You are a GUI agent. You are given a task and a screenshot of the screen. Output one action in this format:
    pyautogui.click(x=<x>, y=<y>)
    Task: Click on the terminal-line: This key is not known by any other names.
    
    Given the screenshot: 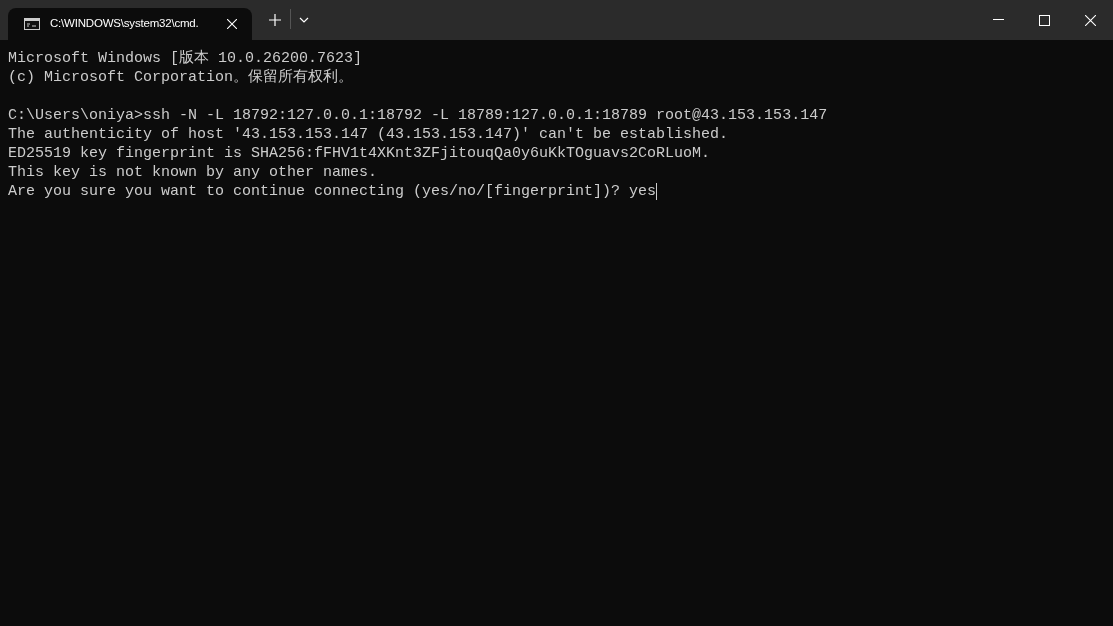 What is the action you would take?
    pyautogui.click(x=193, y=172)
    